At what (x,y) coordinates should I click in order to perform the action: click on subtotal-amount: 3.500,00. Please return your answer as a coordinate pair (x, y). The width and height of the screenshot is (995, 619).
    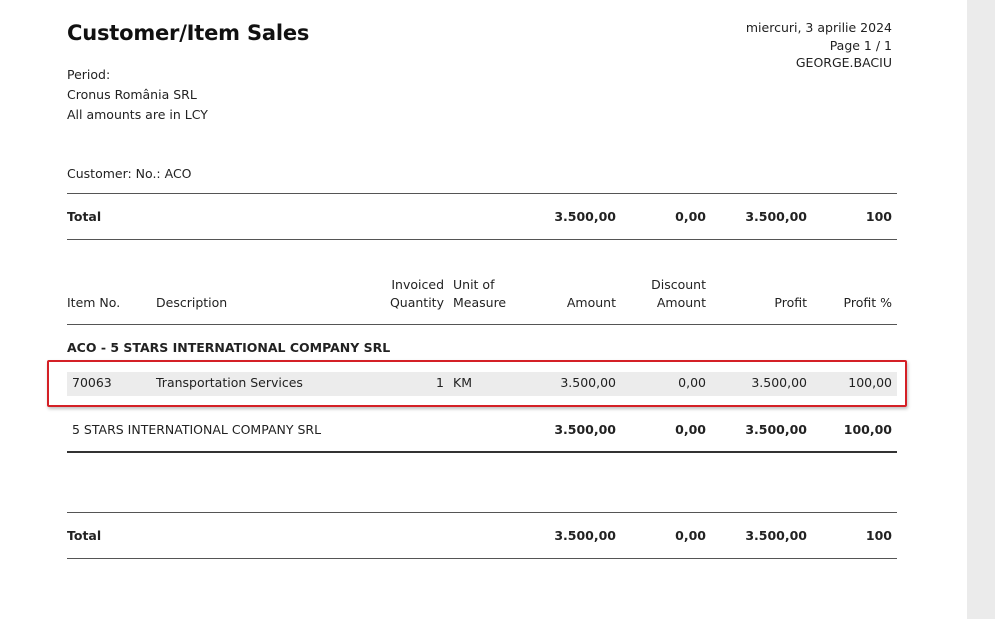
    Looking at the image, I should click on (585, 429).